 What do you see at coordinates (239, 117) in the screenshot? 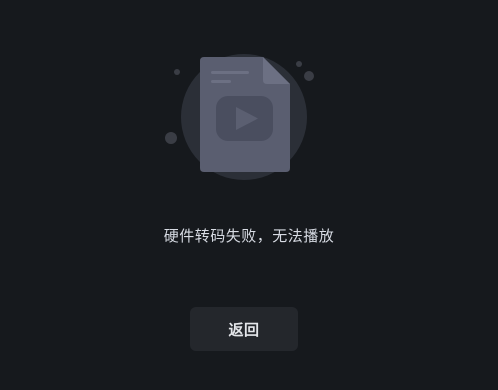
I see `video-file-error-icon` at bounding box center [239, 117].